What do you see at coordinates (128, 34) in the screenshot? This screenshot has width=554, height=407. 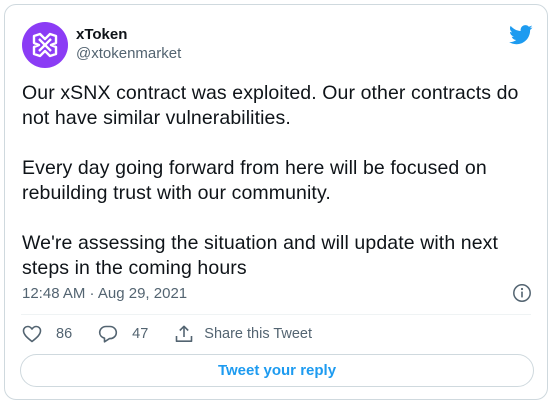 I see `author-display-name: xToken` at bounding box center [128, 34].